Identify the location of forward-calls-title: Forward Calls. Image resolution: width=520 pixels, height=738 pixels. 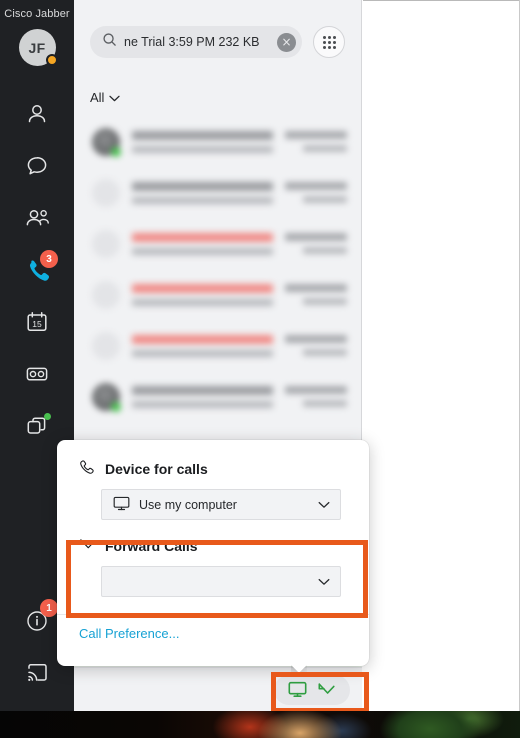
(151, 546).